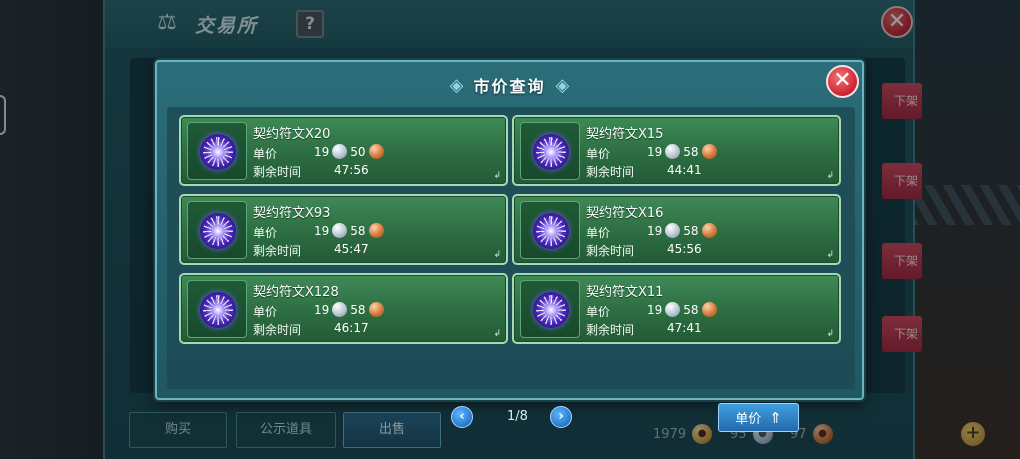 The height and width of the screenshot is (459, 1020). I want to click on dialog-title-bar: ◈ 市价查询 ◈, so click(509, 85).